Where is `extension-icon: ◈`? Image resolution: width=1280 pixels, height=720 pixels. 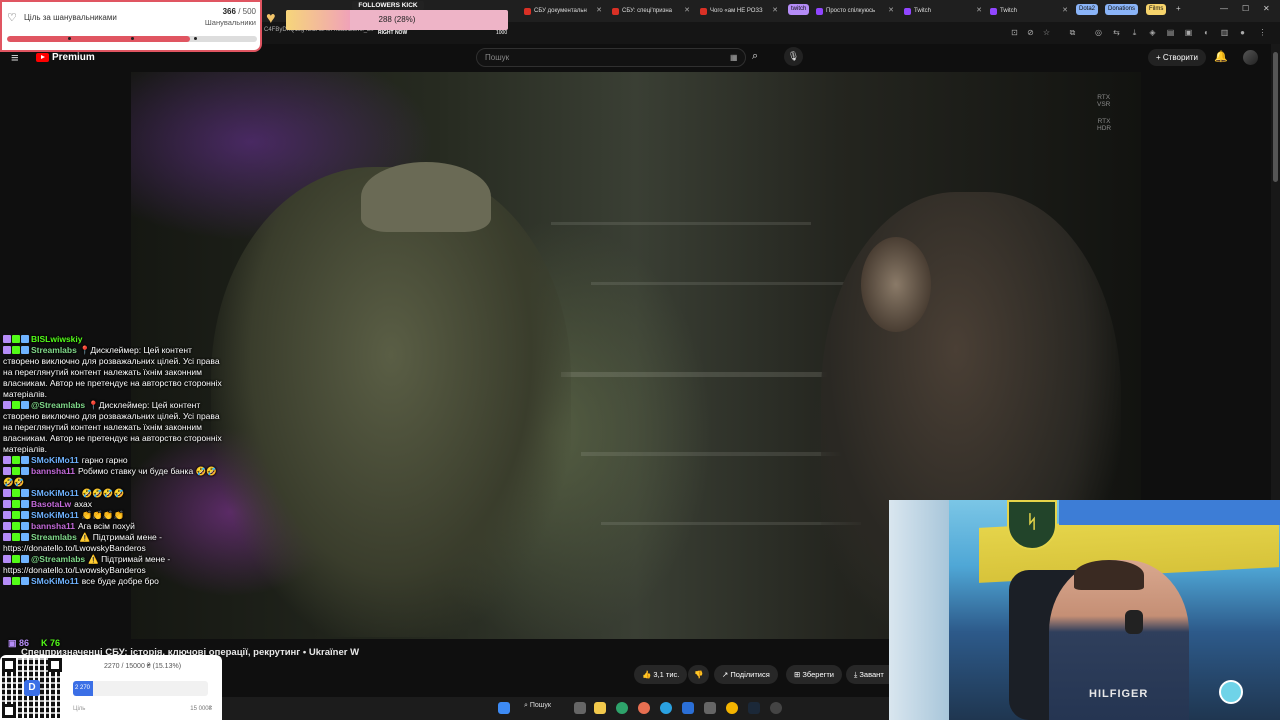 extension-icon: ◈ is located at coordinates (1152, 32).